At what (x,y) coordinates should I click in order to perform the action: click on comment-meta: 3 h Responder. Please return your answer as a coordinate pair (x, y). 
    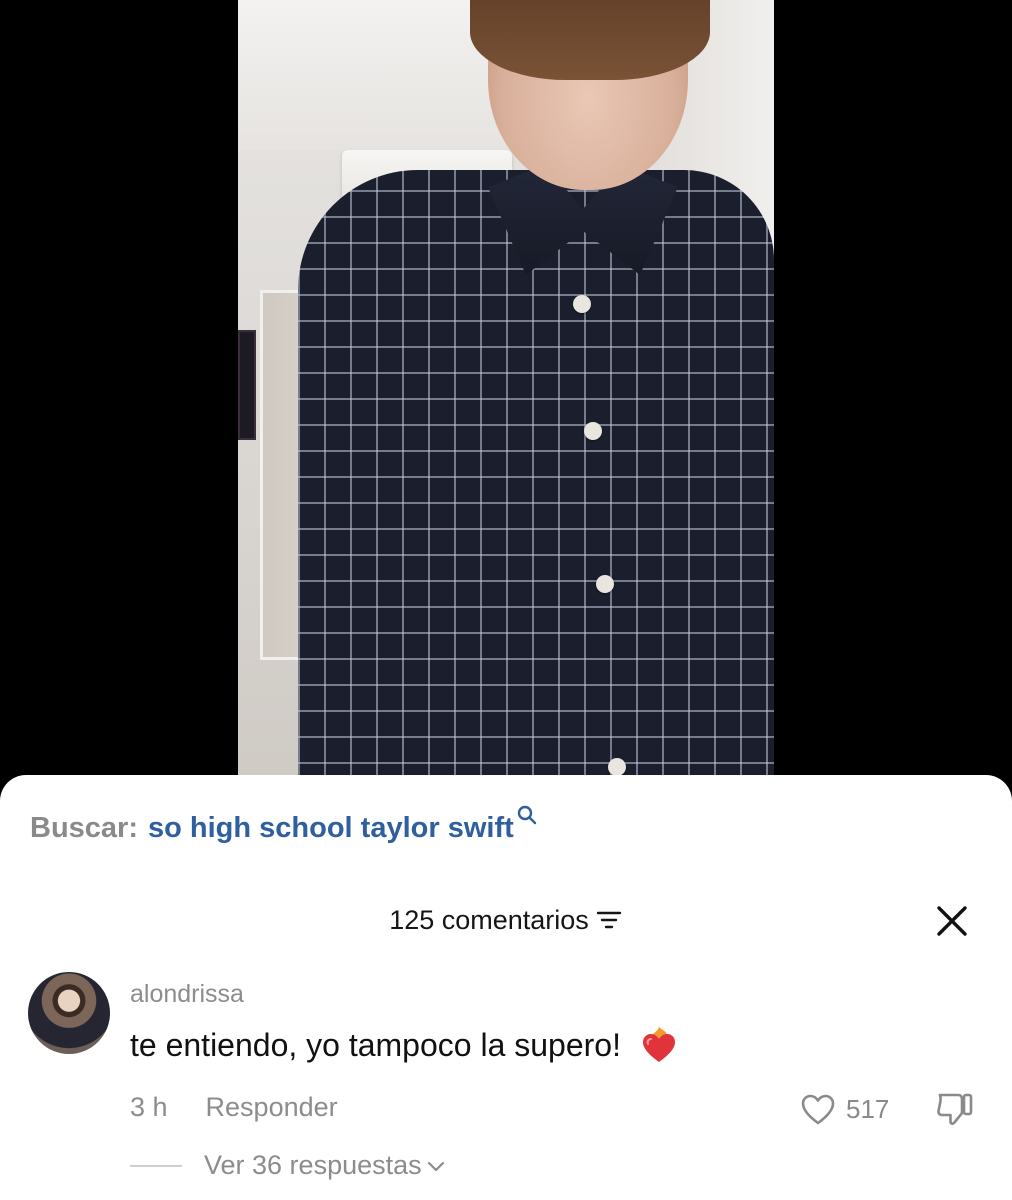
    Looking at the image, I should click on (234, 1107).